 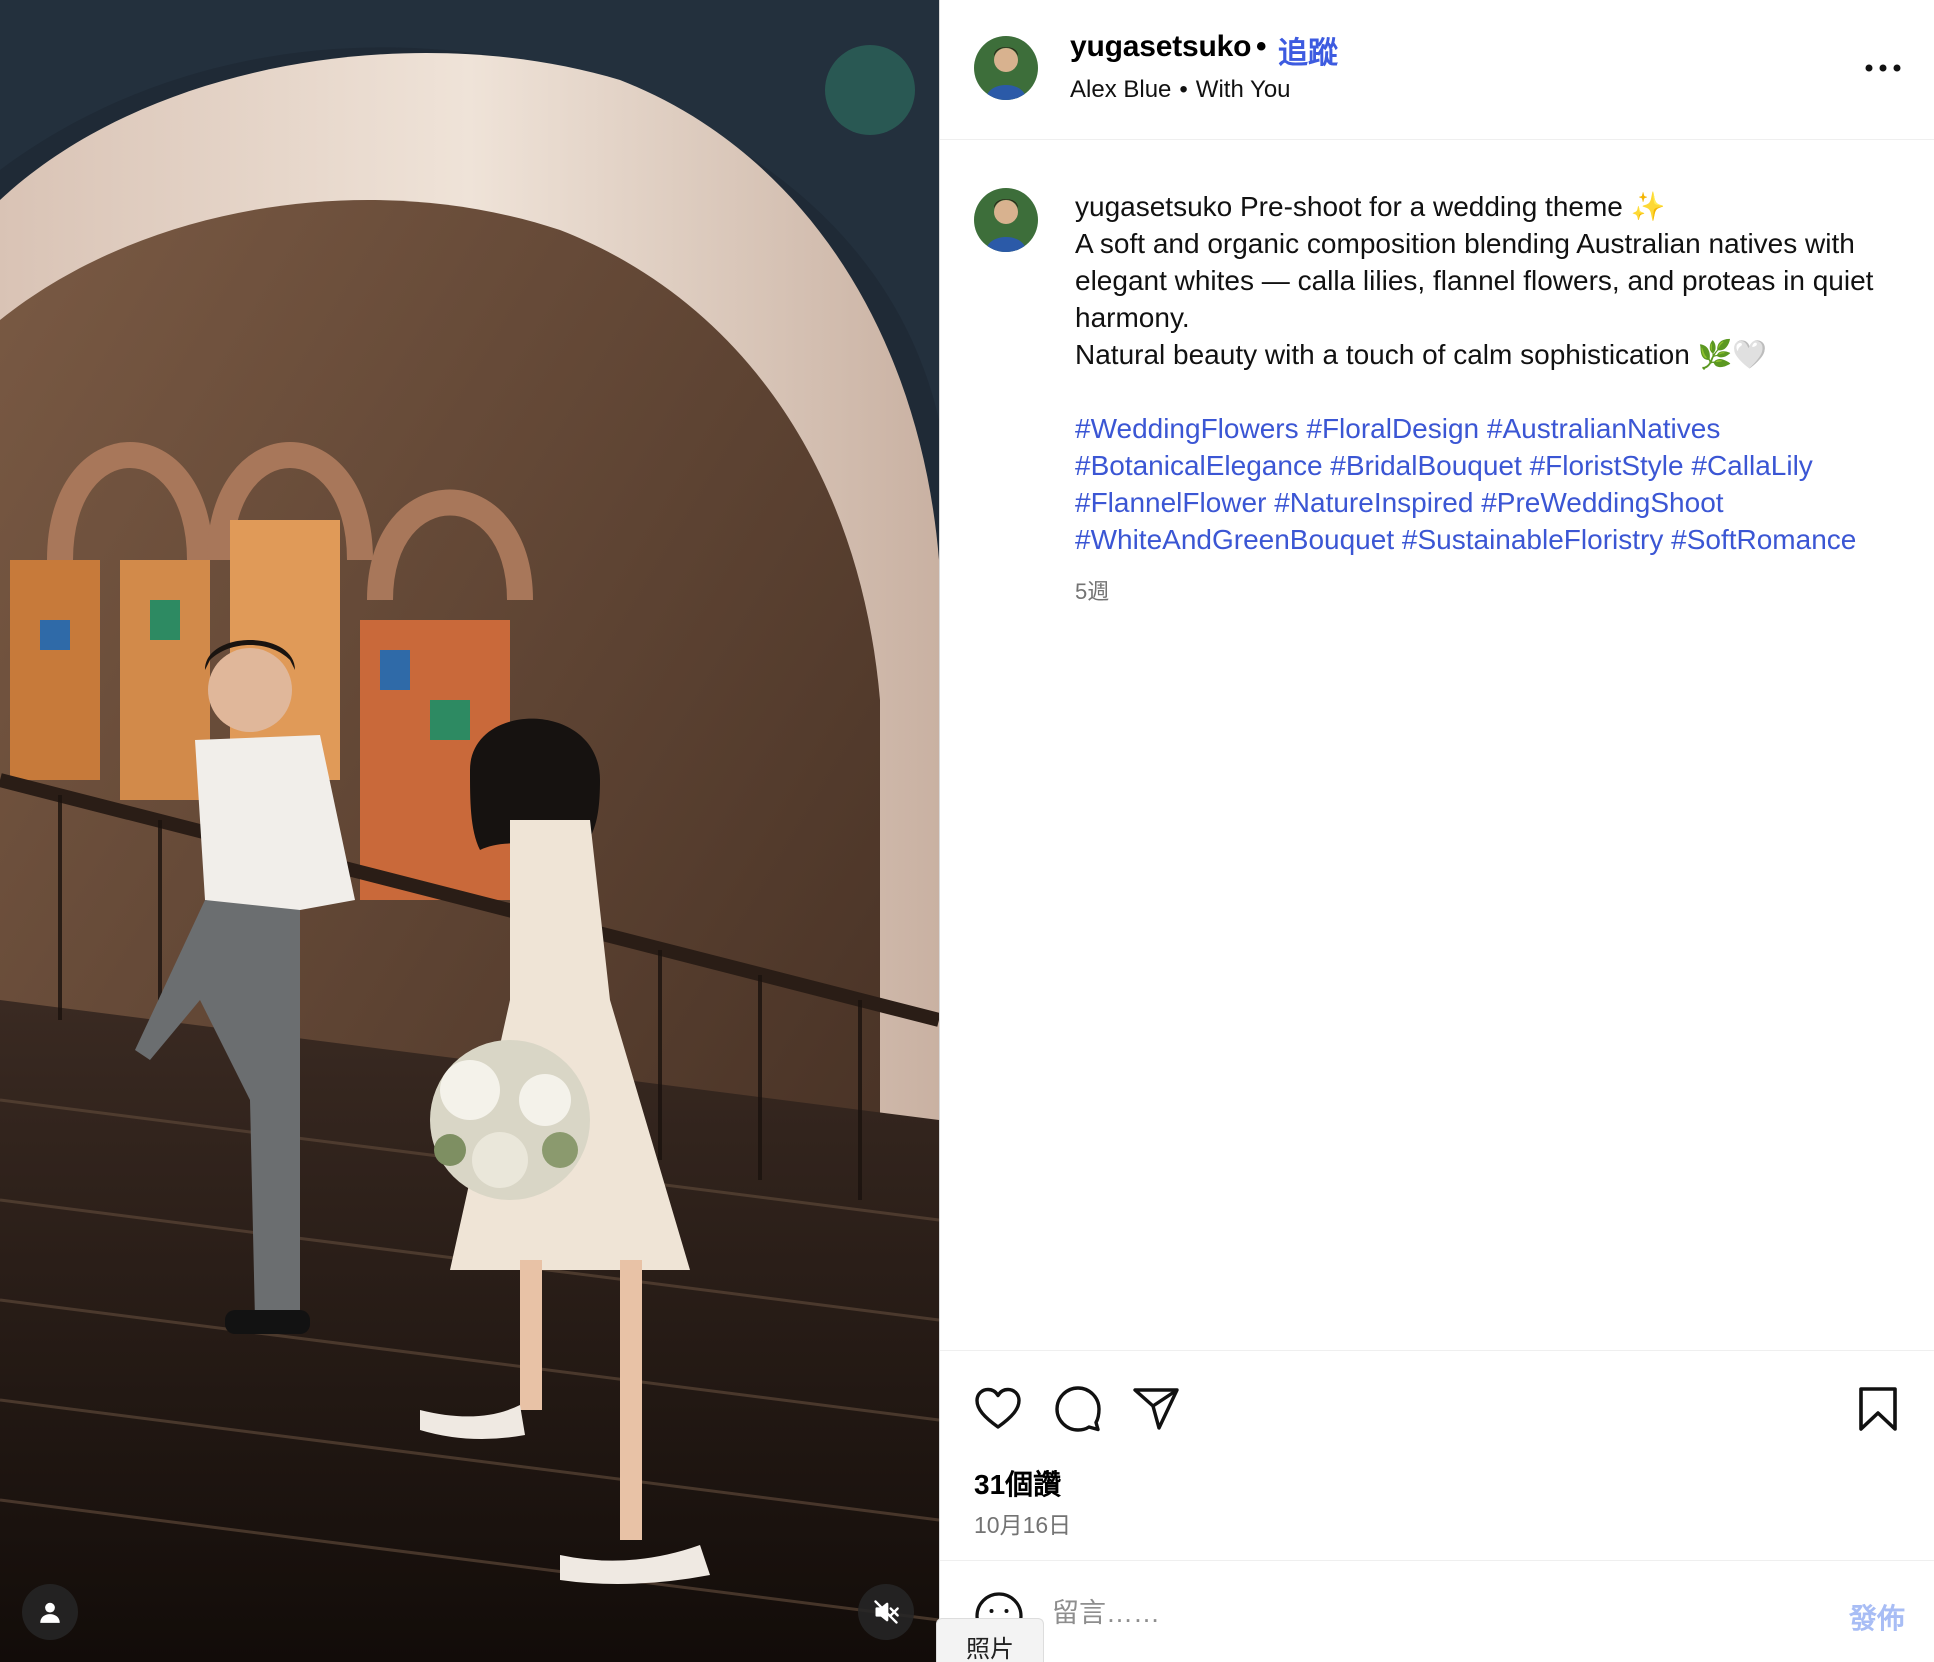 I want to click on more-options-button, so click(x=1883, y=68).